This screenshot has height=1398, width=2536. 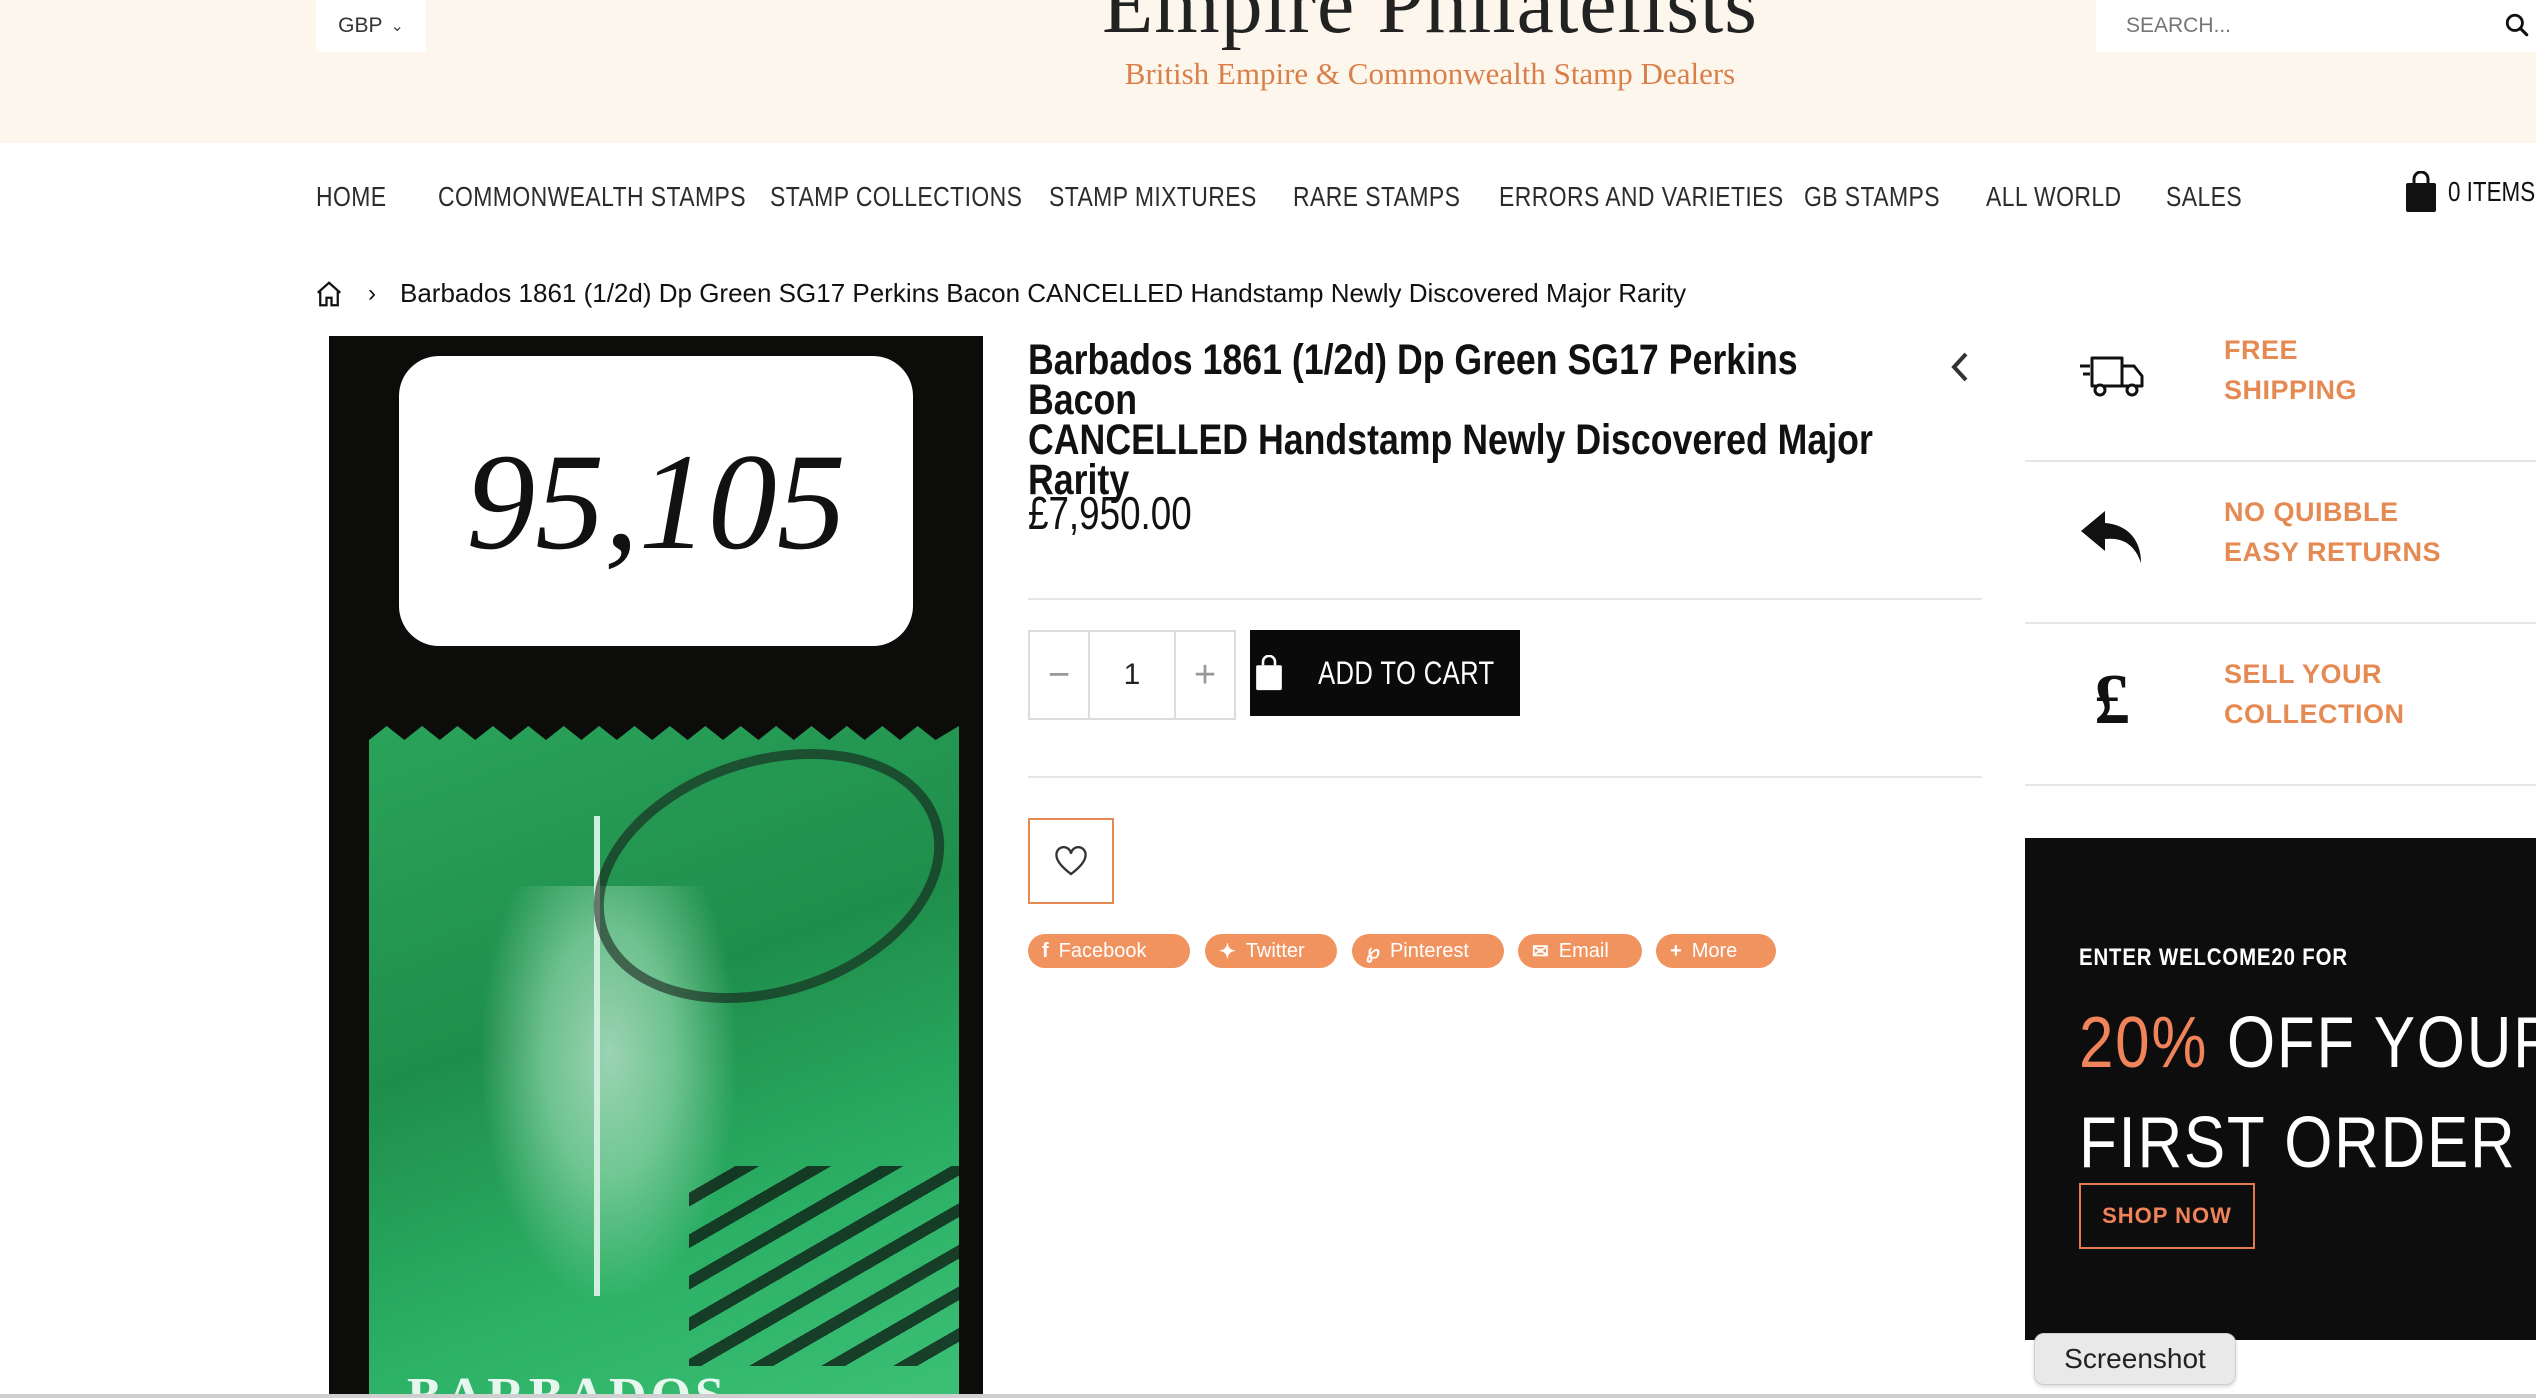 What do you see at coordinates (2054, 197) in the screenshot?
I see `nav-item-all-world: ALL WORLD` at bounding box center [2054, 197].